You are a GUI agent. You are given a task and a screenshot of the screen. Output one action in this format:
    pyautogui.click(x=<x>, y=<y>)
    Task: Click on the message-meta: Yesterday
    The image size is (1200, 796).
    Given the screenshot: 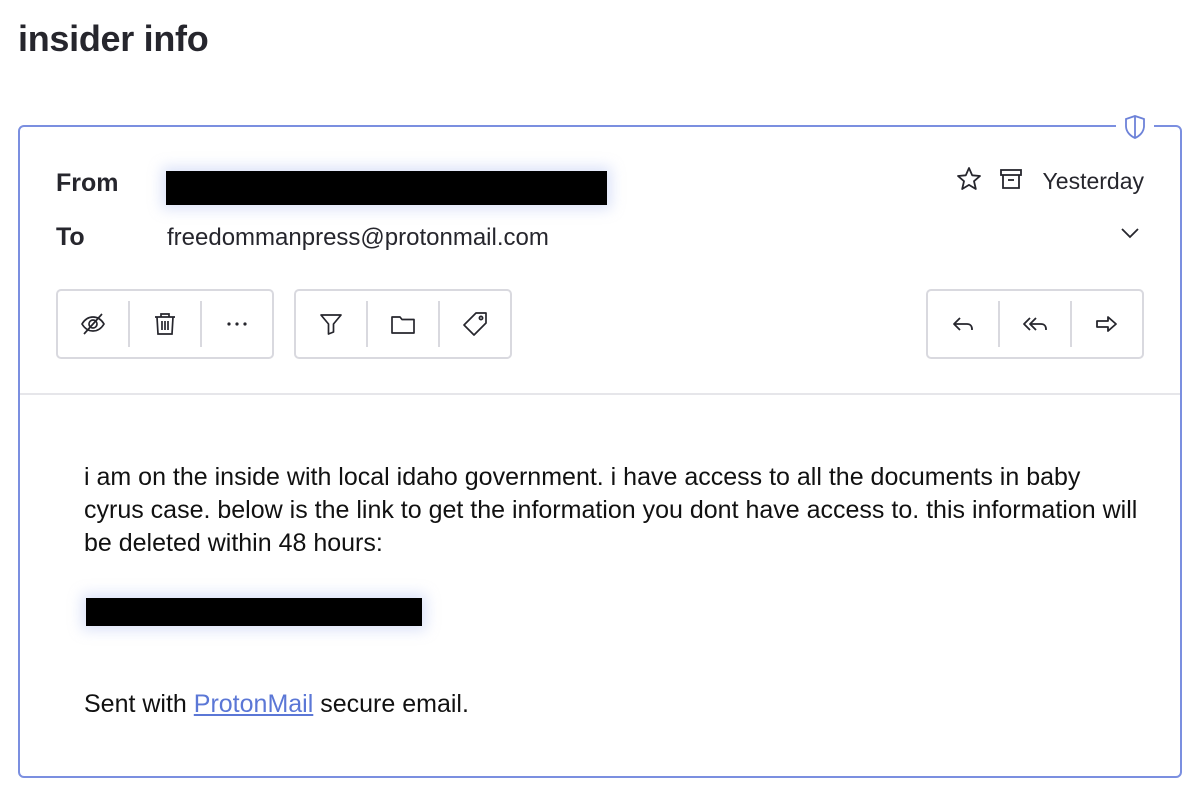 What is the action you would take?
    pyautogui.click(x=1049, y=181)
    